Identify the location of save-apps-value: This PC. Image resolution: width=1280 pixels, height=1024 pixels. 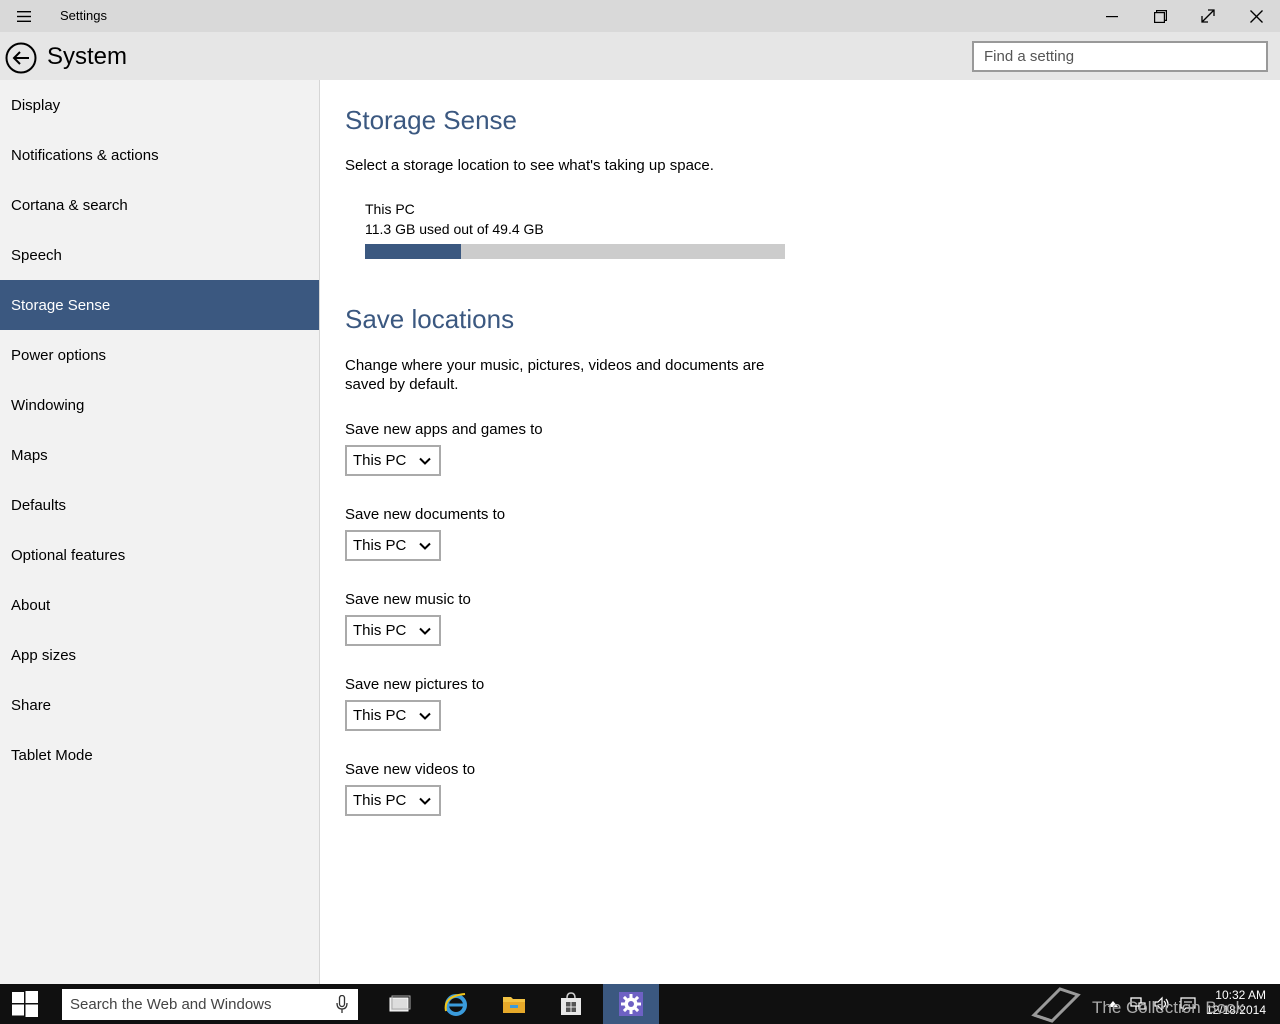
(380, 460).